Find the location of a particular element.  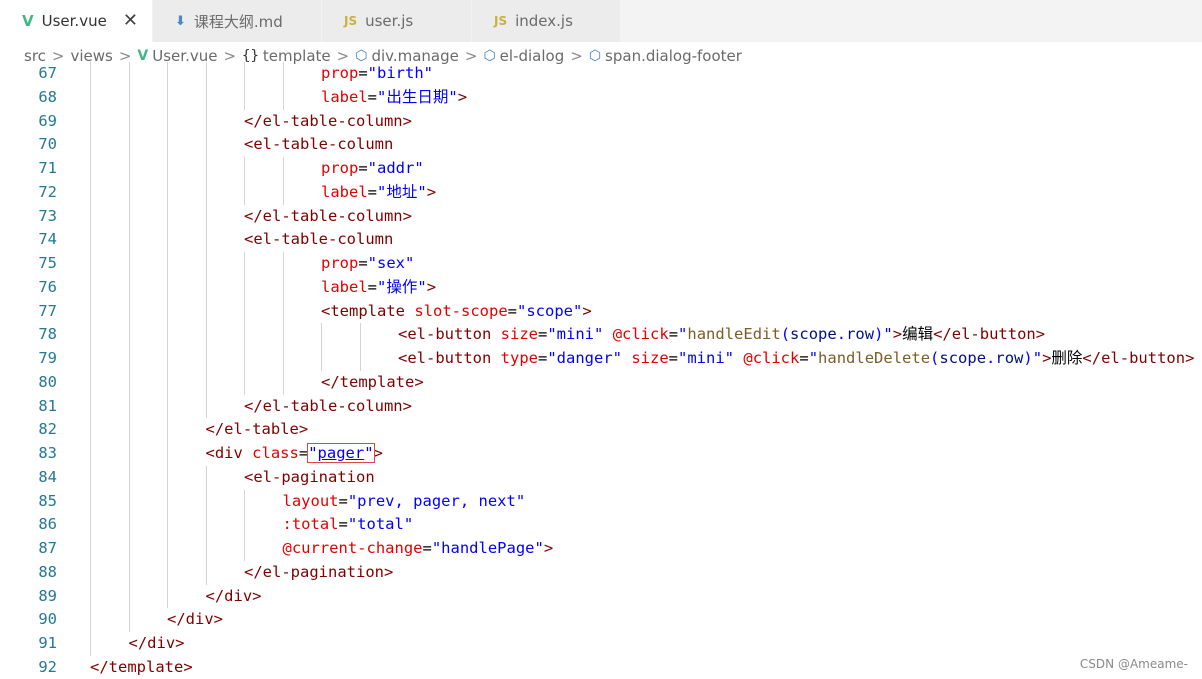

code-text: </template> is located at coordinates (372, 383).